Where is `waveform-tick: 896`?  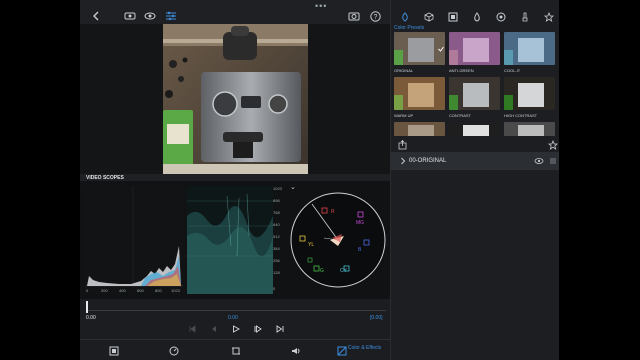 waveform-tick: 896 is located at coordinates (276, 200).